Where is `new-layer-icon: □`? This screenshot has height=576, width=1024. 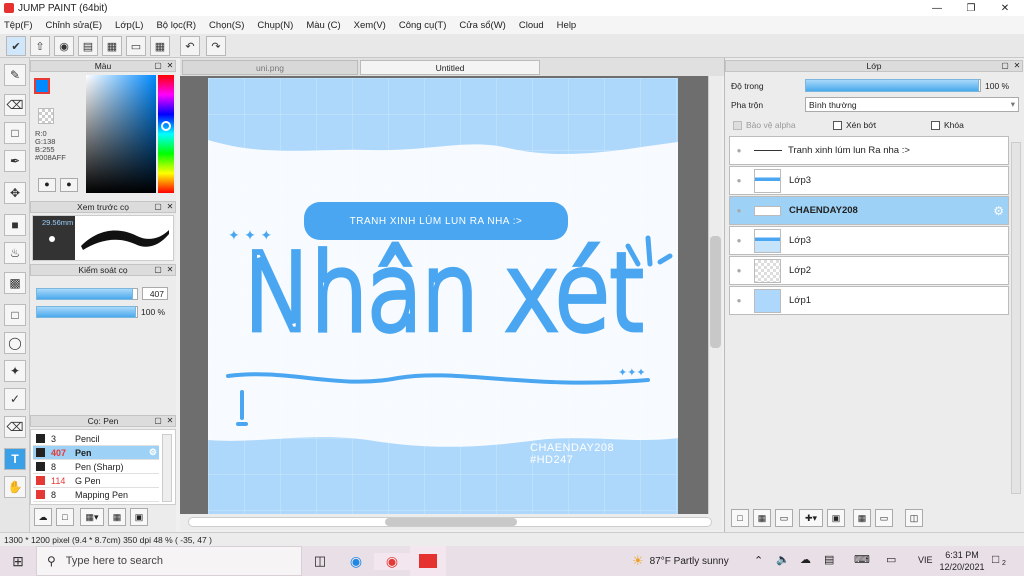
new-layer-icon: □ is located at coordinates (740, 518).